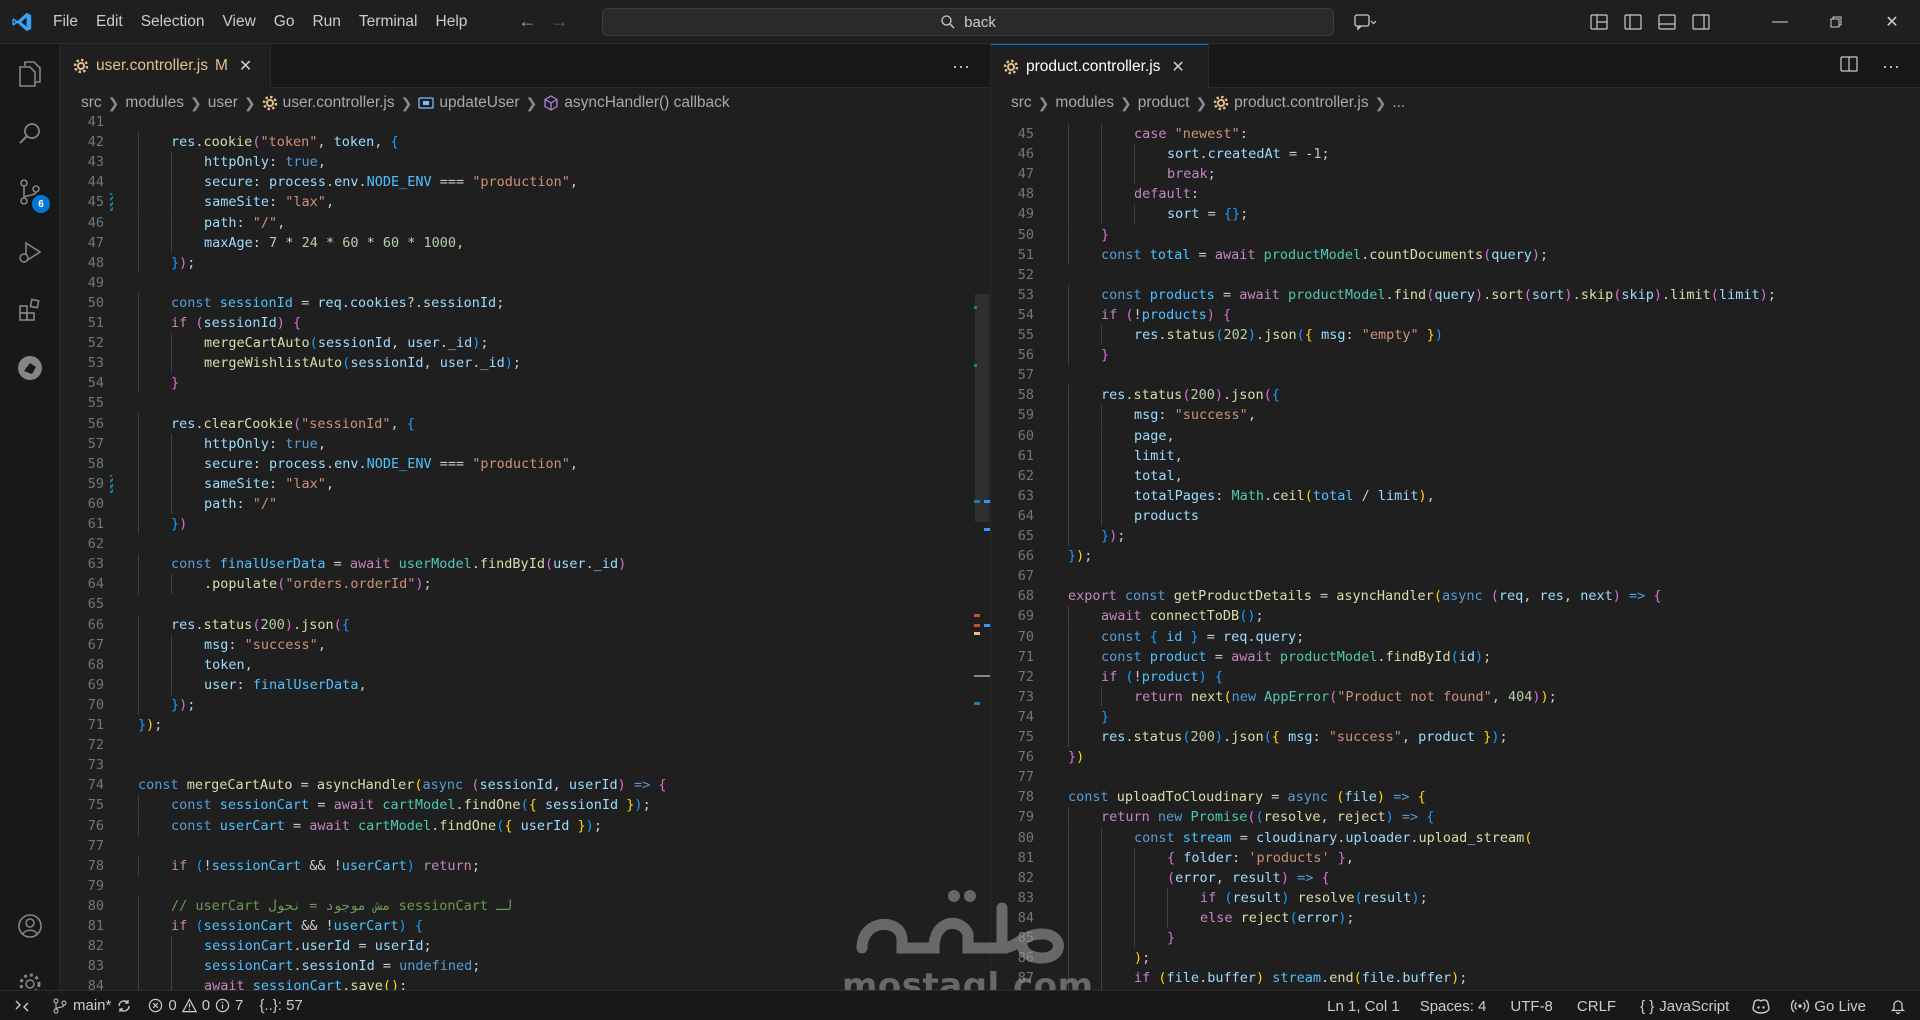  Describe the element at coordinates (1455, 154) in the screenshot. I see `code-line: 46 sort.createdAt = -1;` at that location.